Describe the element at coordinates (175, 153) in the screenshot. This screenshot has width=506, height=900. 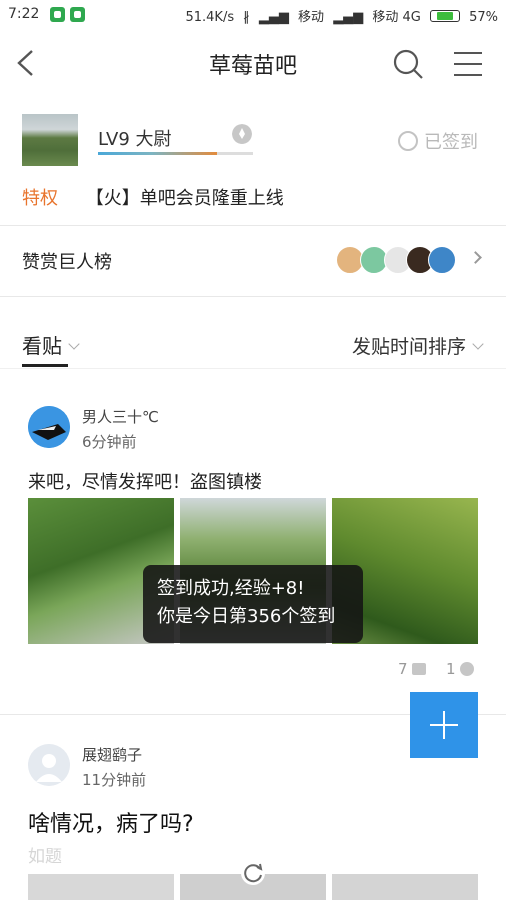
I see `level-progress-bar` at that location.